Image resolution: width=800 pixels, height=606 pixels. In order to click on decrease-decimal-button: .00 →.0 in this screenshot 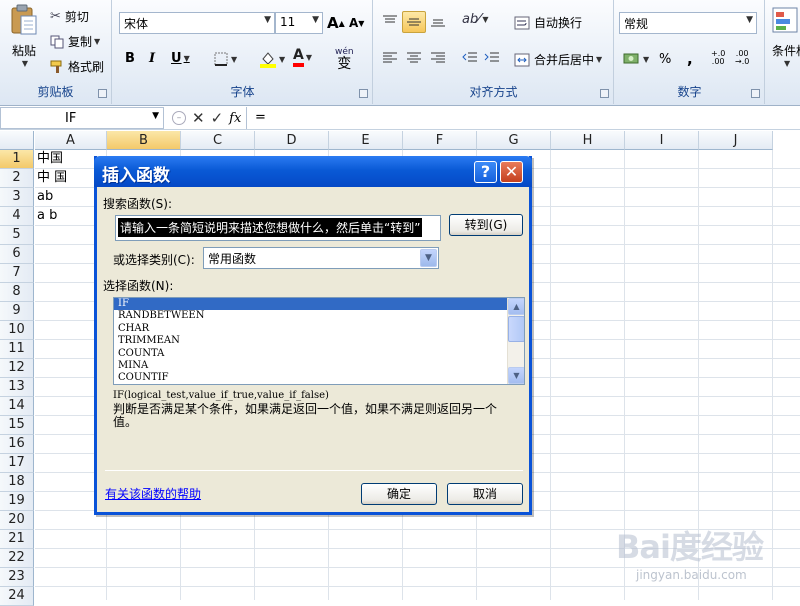, I will do `click(742, 58)`.